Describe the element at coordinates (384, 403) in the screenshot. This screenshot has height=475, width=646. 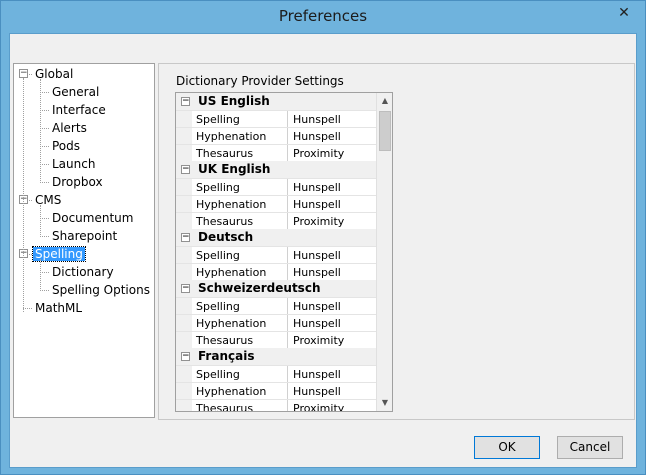
I see `scroll-down-icon: ▼` at that location.